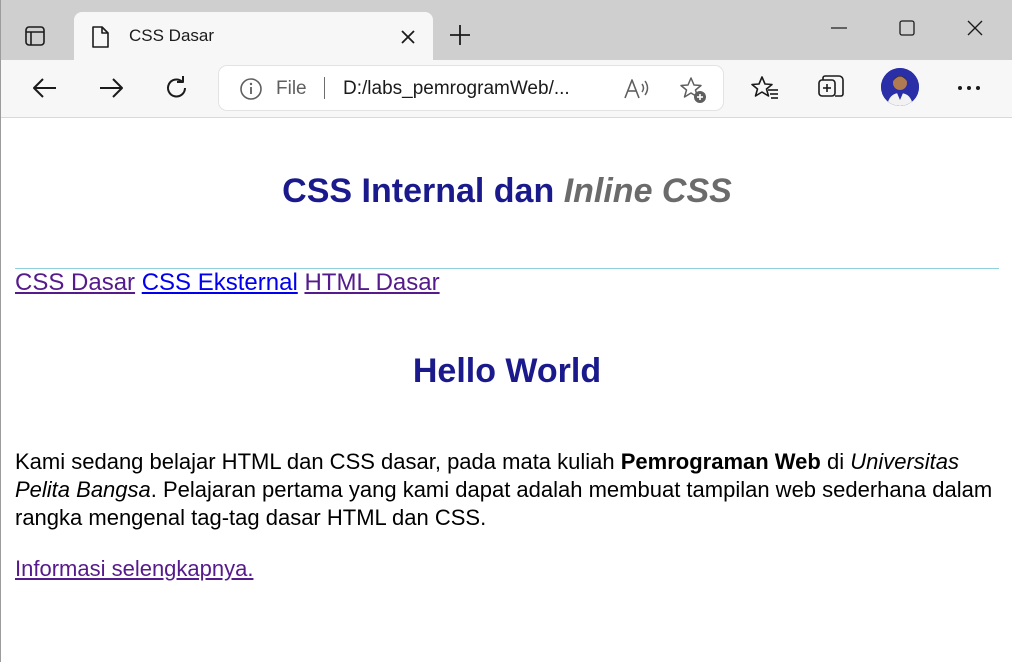 Image resolution: width=1012 pixels, height=662 pixels. Describe the element at coordinates (177, 88) in the screenshot. I see `refresh-icon` at that location.